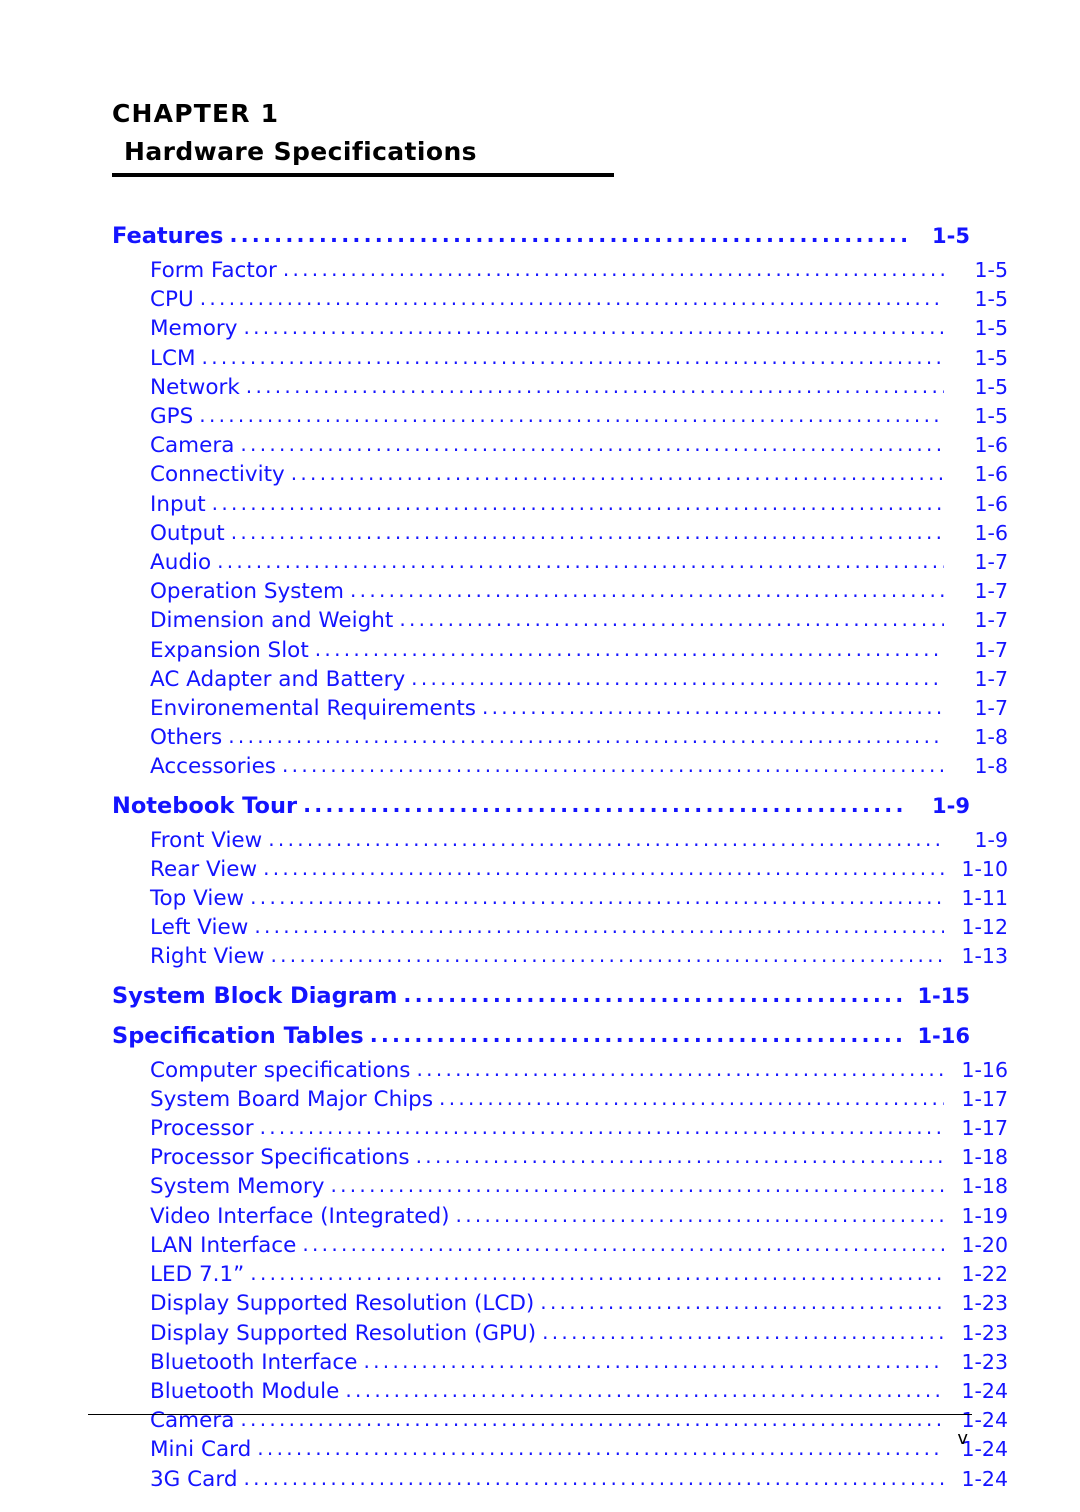 This screenshot has height=1512, width=1080. What do you see at coordinates (207, 957) in the screenshot?
I see `toc-entry-label: Right View` at bounding box center [207, 957].